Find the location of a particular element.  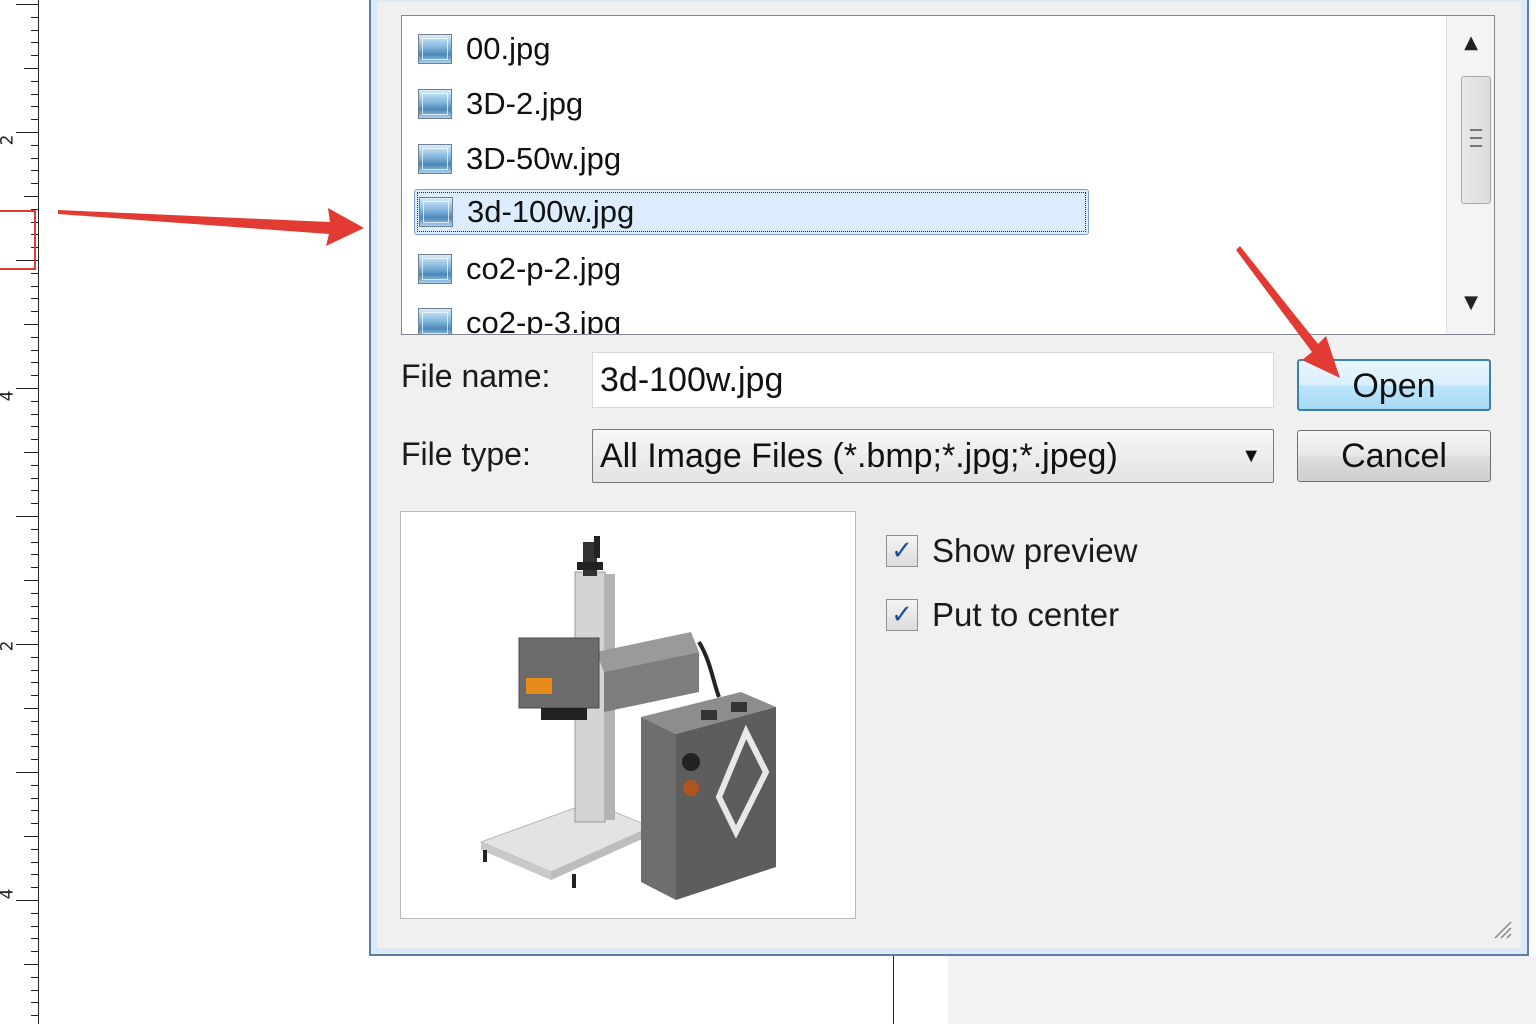

annotation-arrow-left is located at coordinates (211, 227).